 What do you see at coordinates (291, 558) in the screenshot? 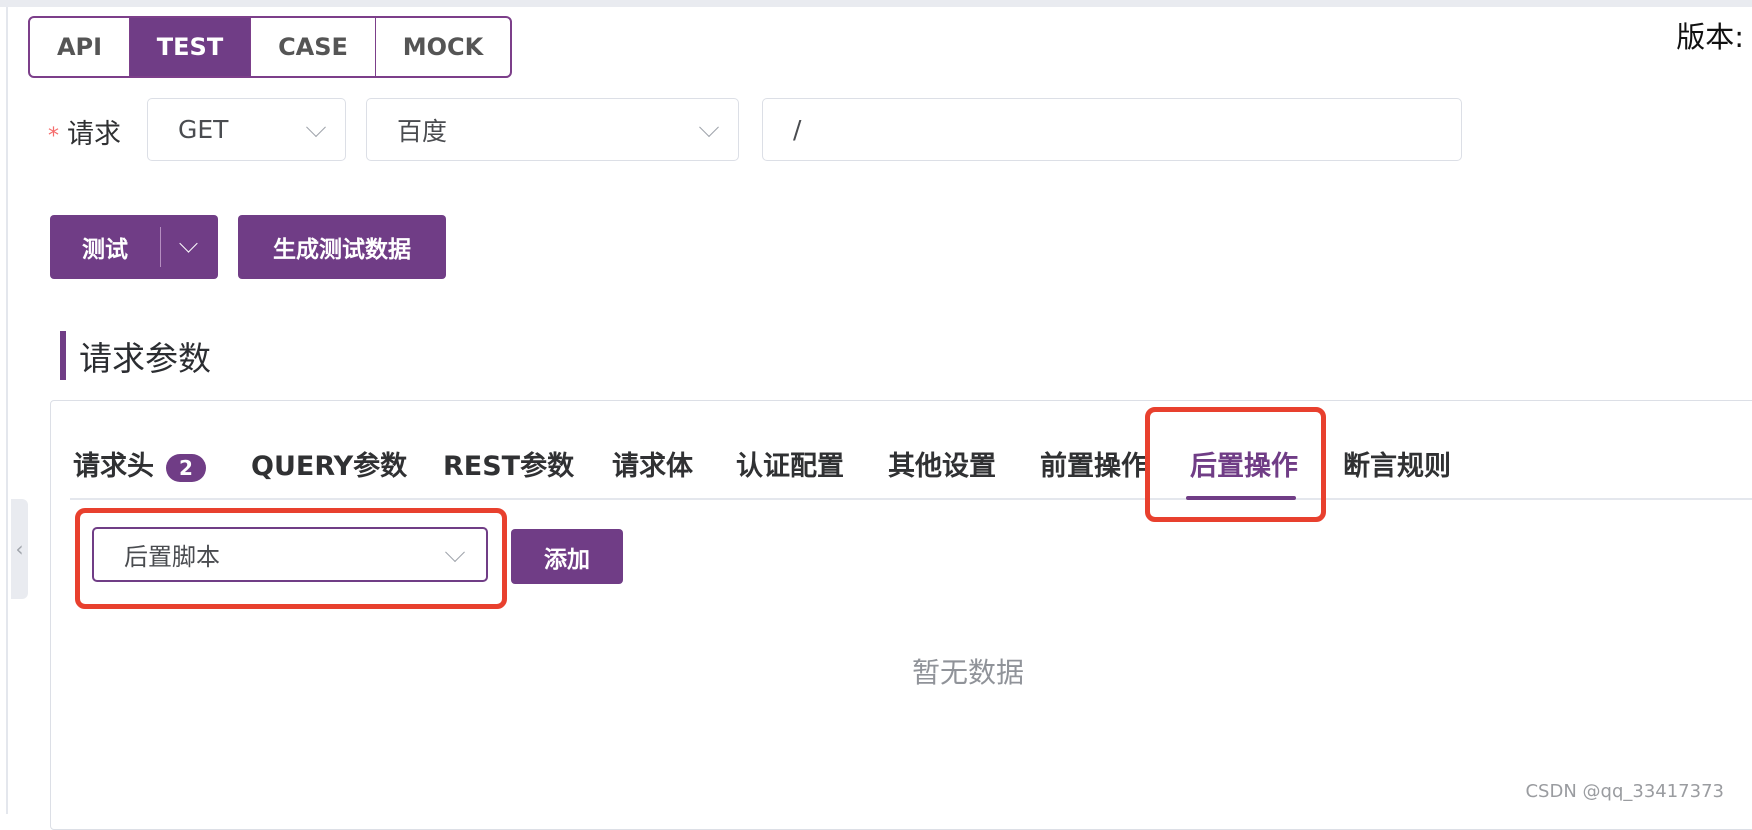
I see `highlight-box-post-script-select` at bounding box center [291, 558].